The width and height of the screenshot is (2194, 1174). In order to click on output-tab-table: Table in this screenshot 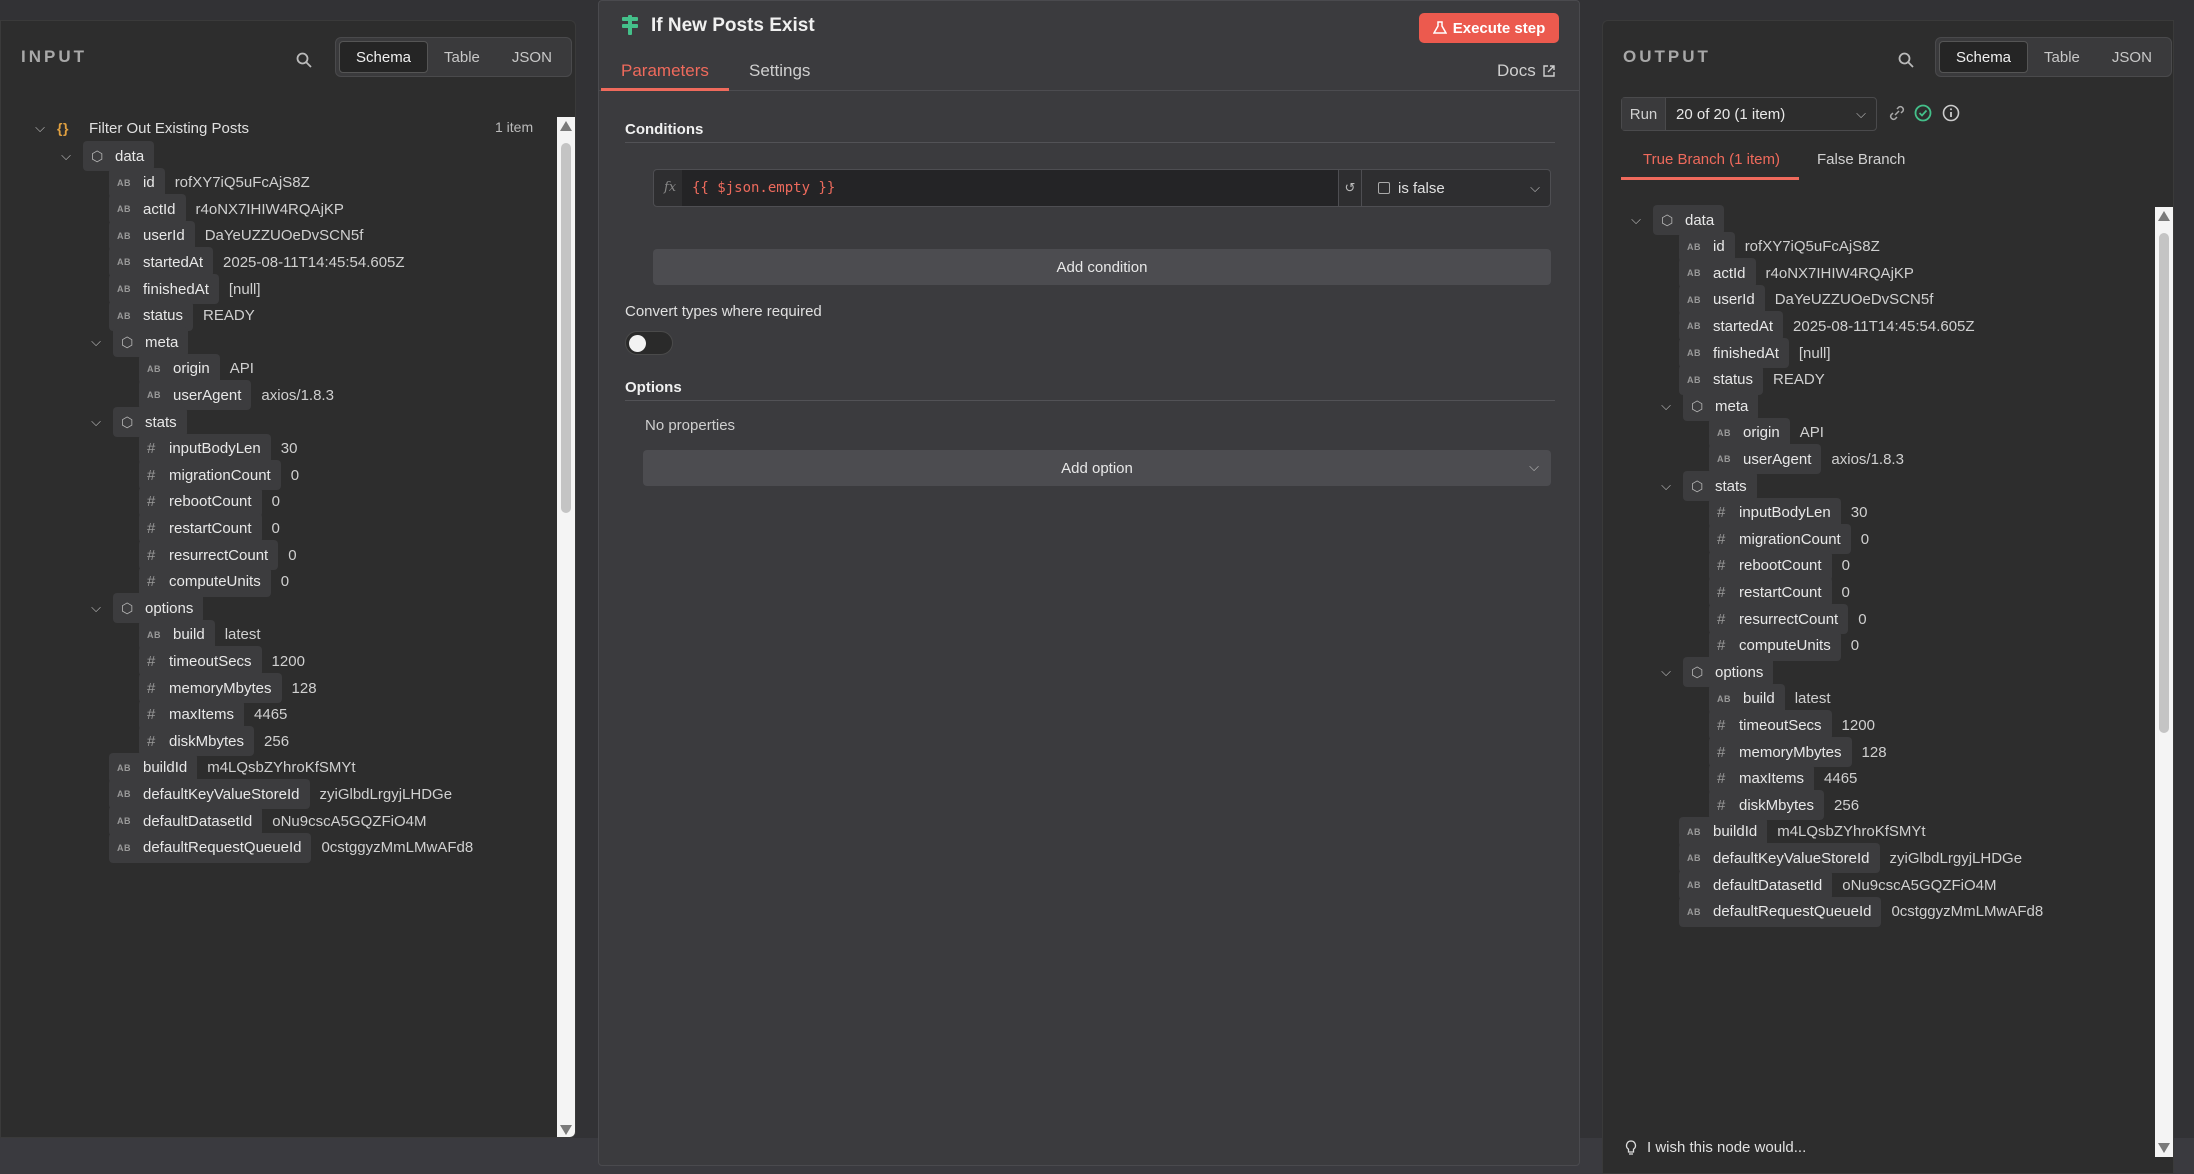, I will do `click(2062, 57)`.